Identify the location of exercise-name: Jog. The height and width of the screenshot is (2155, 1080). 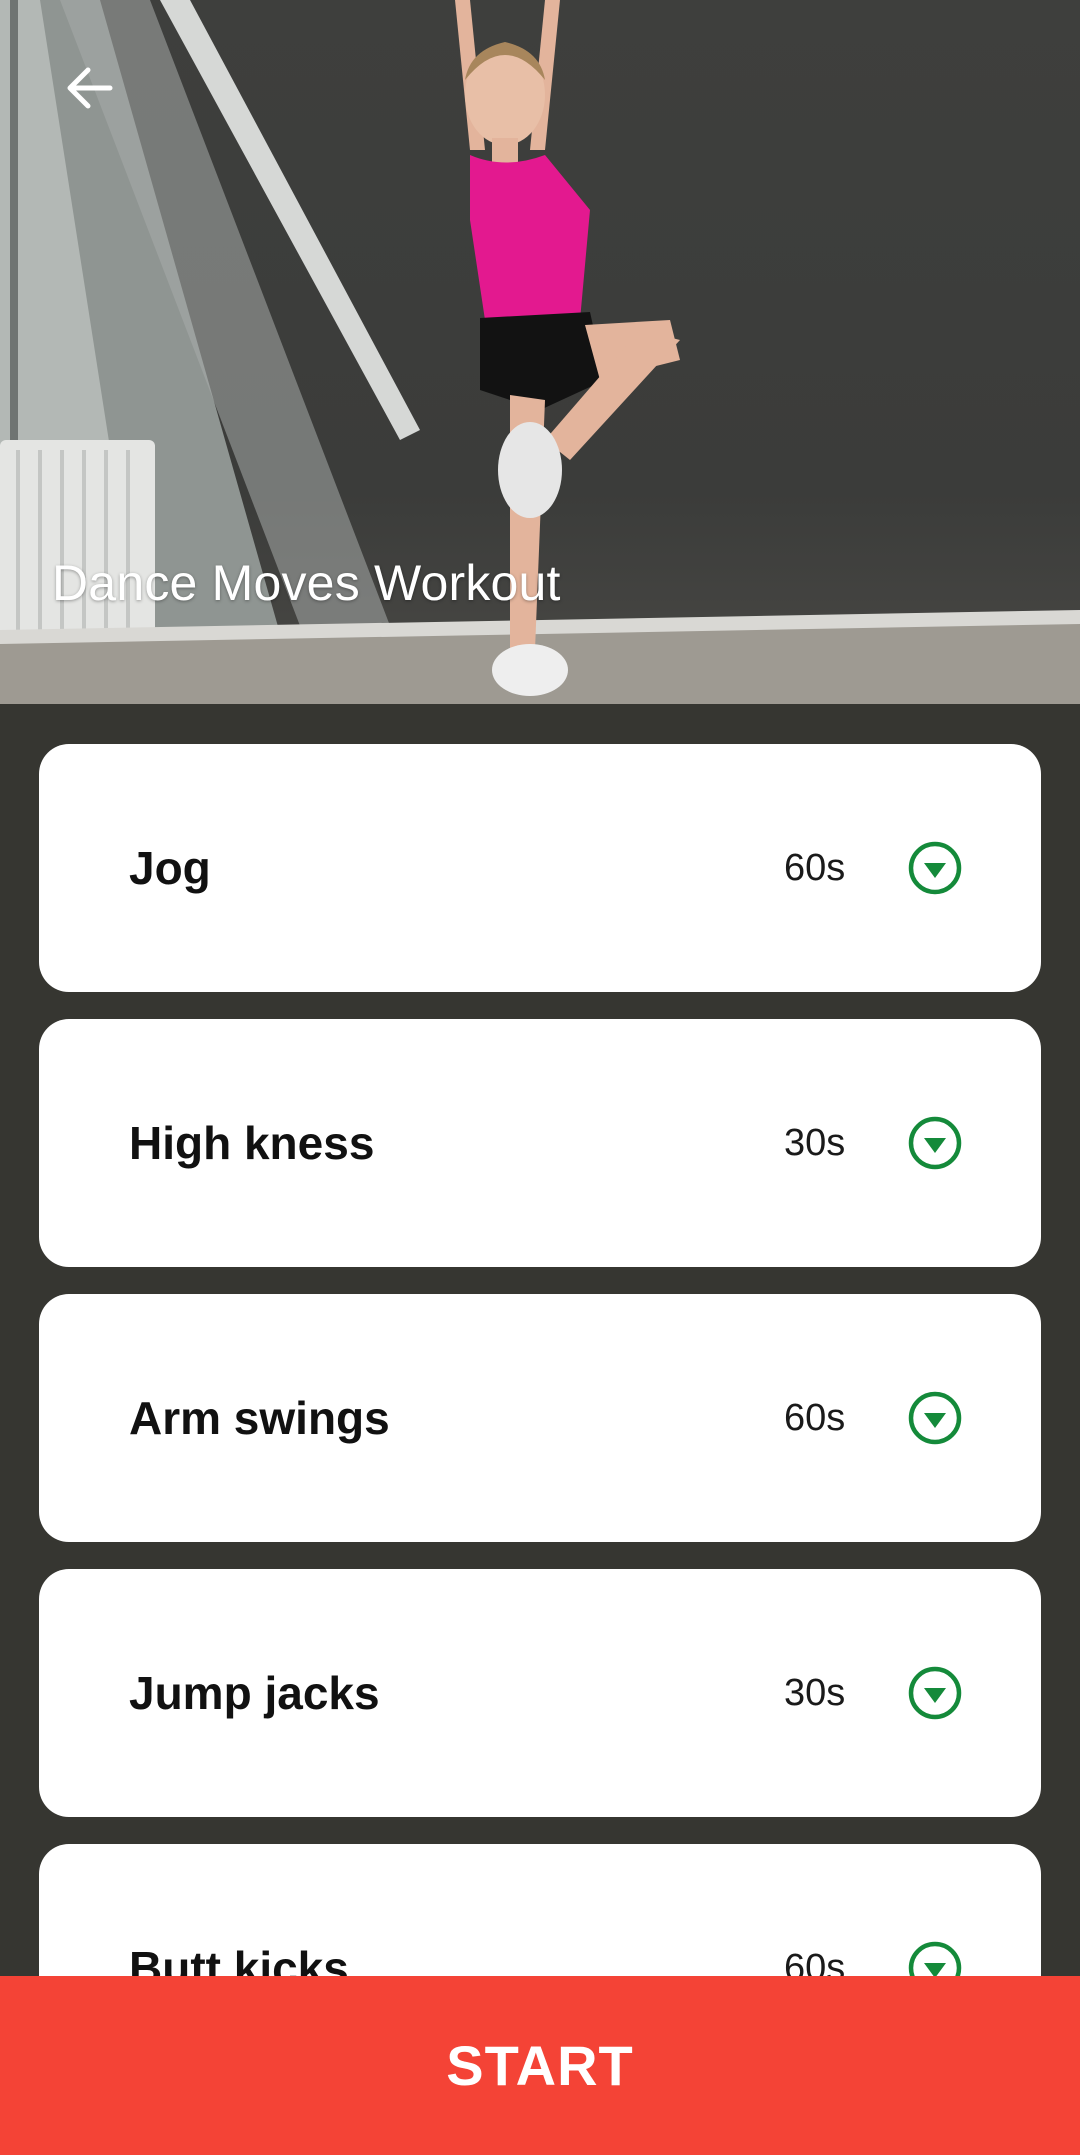
(170, 868).